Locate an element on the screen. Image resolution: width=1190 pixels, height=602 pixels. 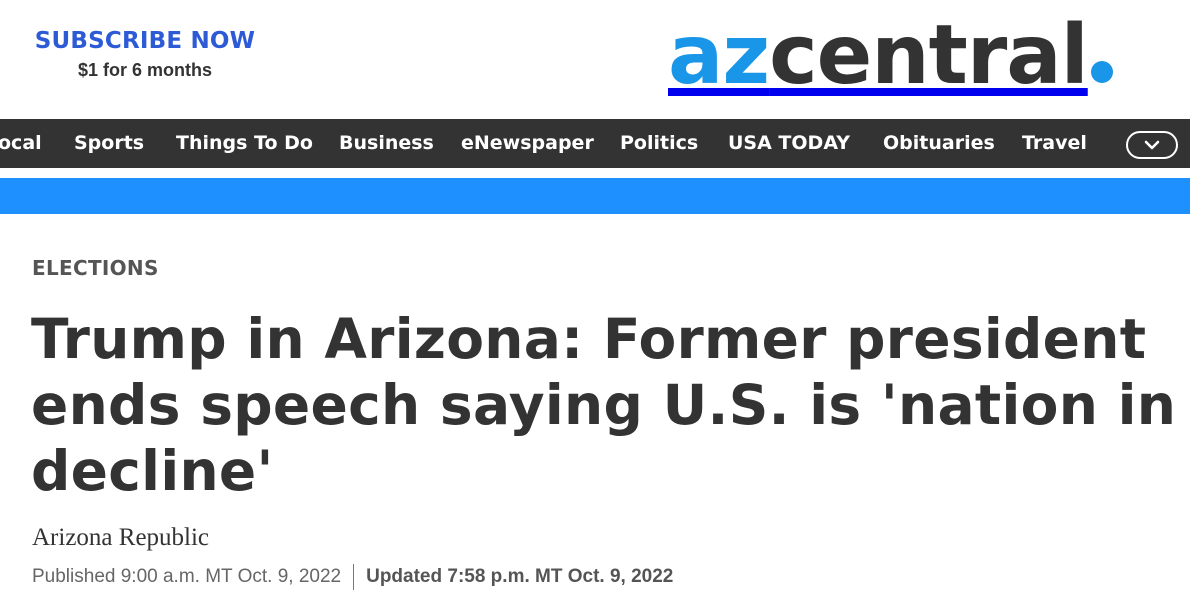
promo-band is located at coordinates (595, 196).